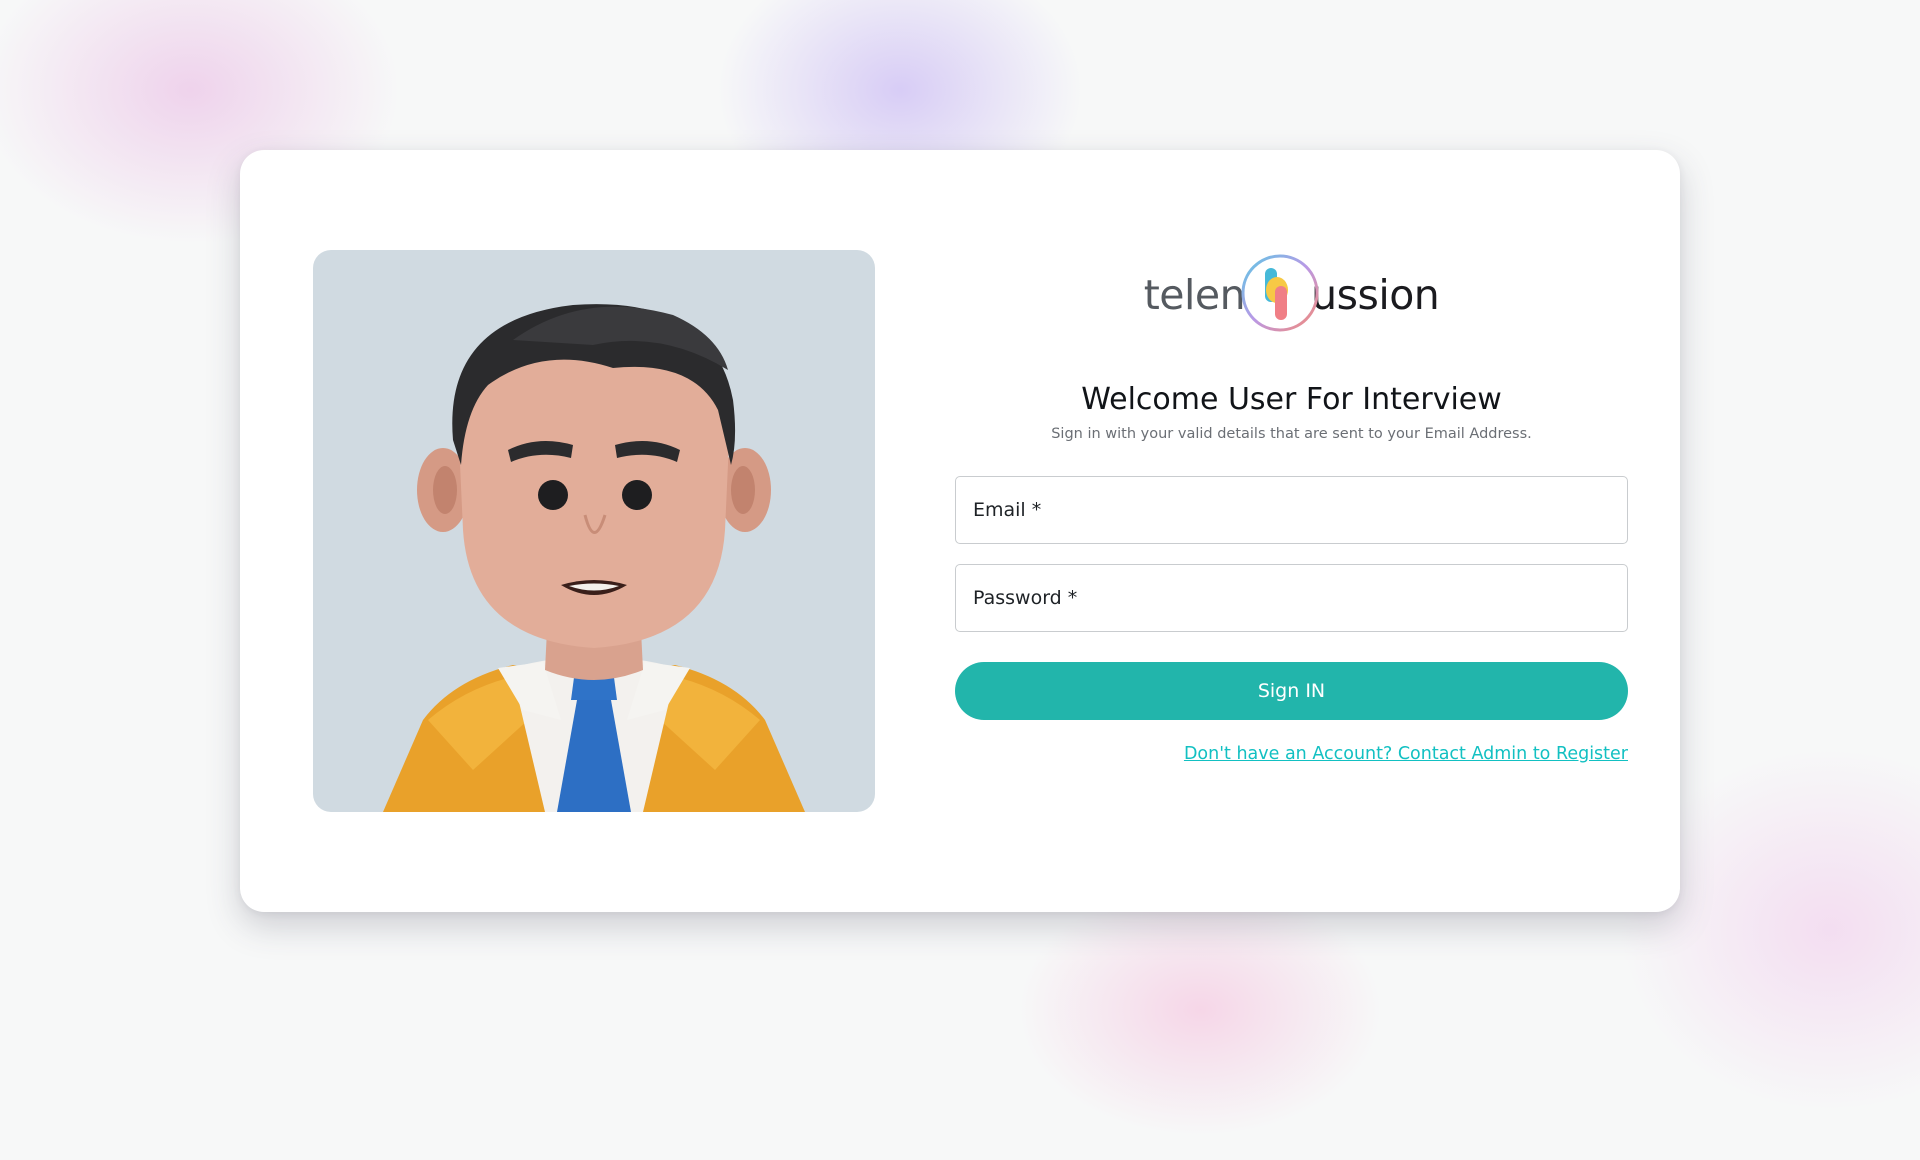 The width and height of the screenshot is (1920, 1160). Describe the element at coordinates (1007, 510) in the screenshot. I see `email-field-label: Email *` at that location.